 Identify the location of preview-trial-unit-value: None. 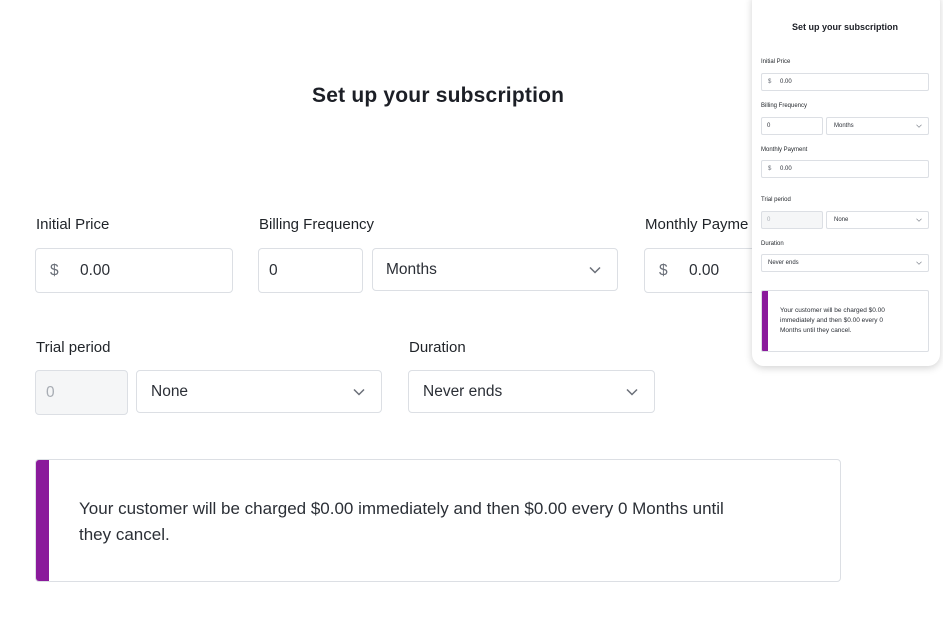
(841, 220).